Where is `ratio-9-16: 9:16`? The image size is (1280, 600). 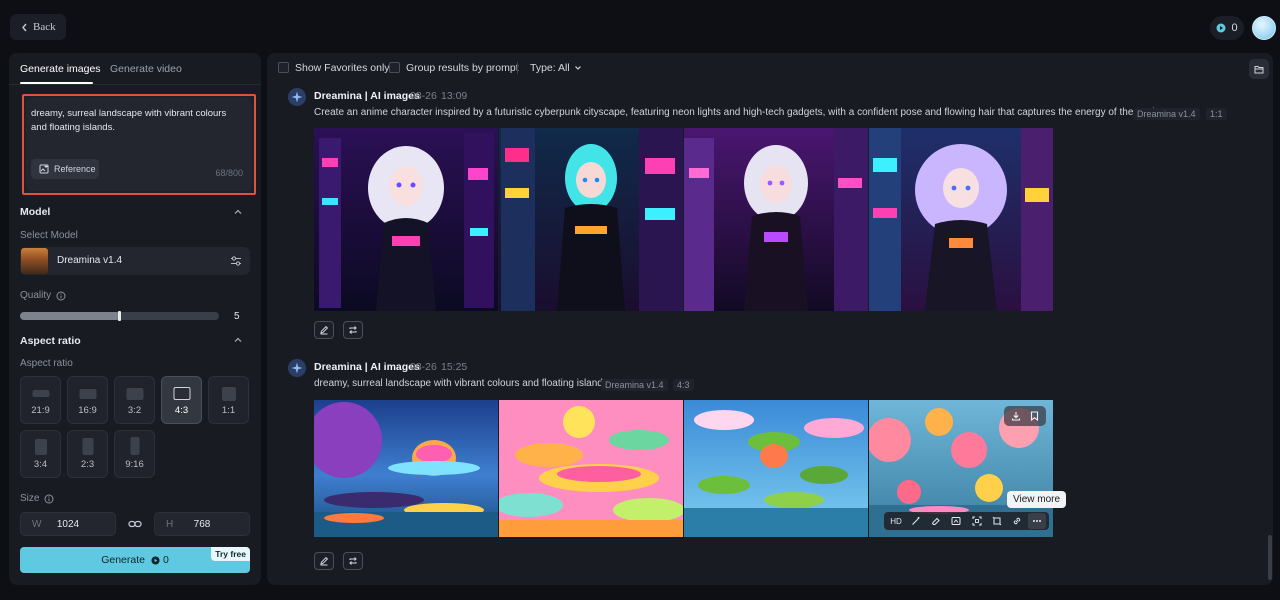 ratio-9-16: 9:16 is located at coordinates (134, 454).